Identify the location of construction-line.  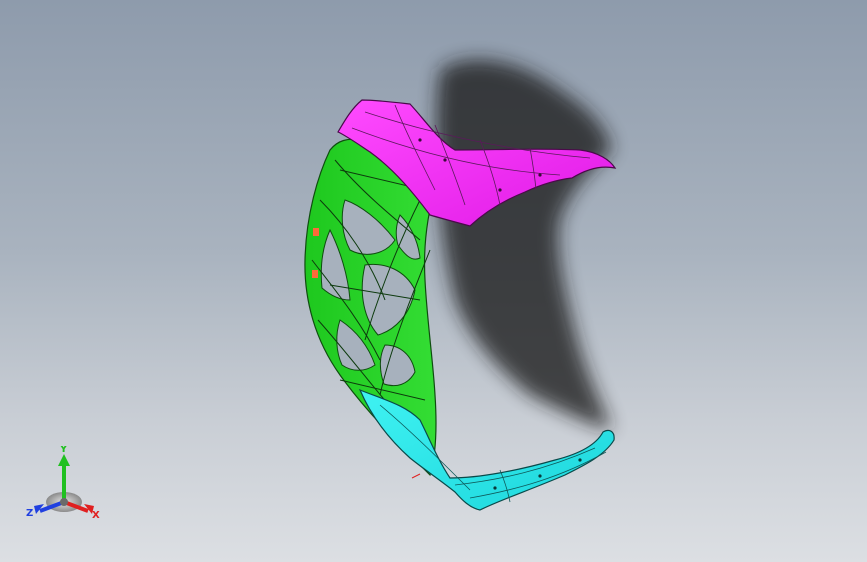
(416, 476).